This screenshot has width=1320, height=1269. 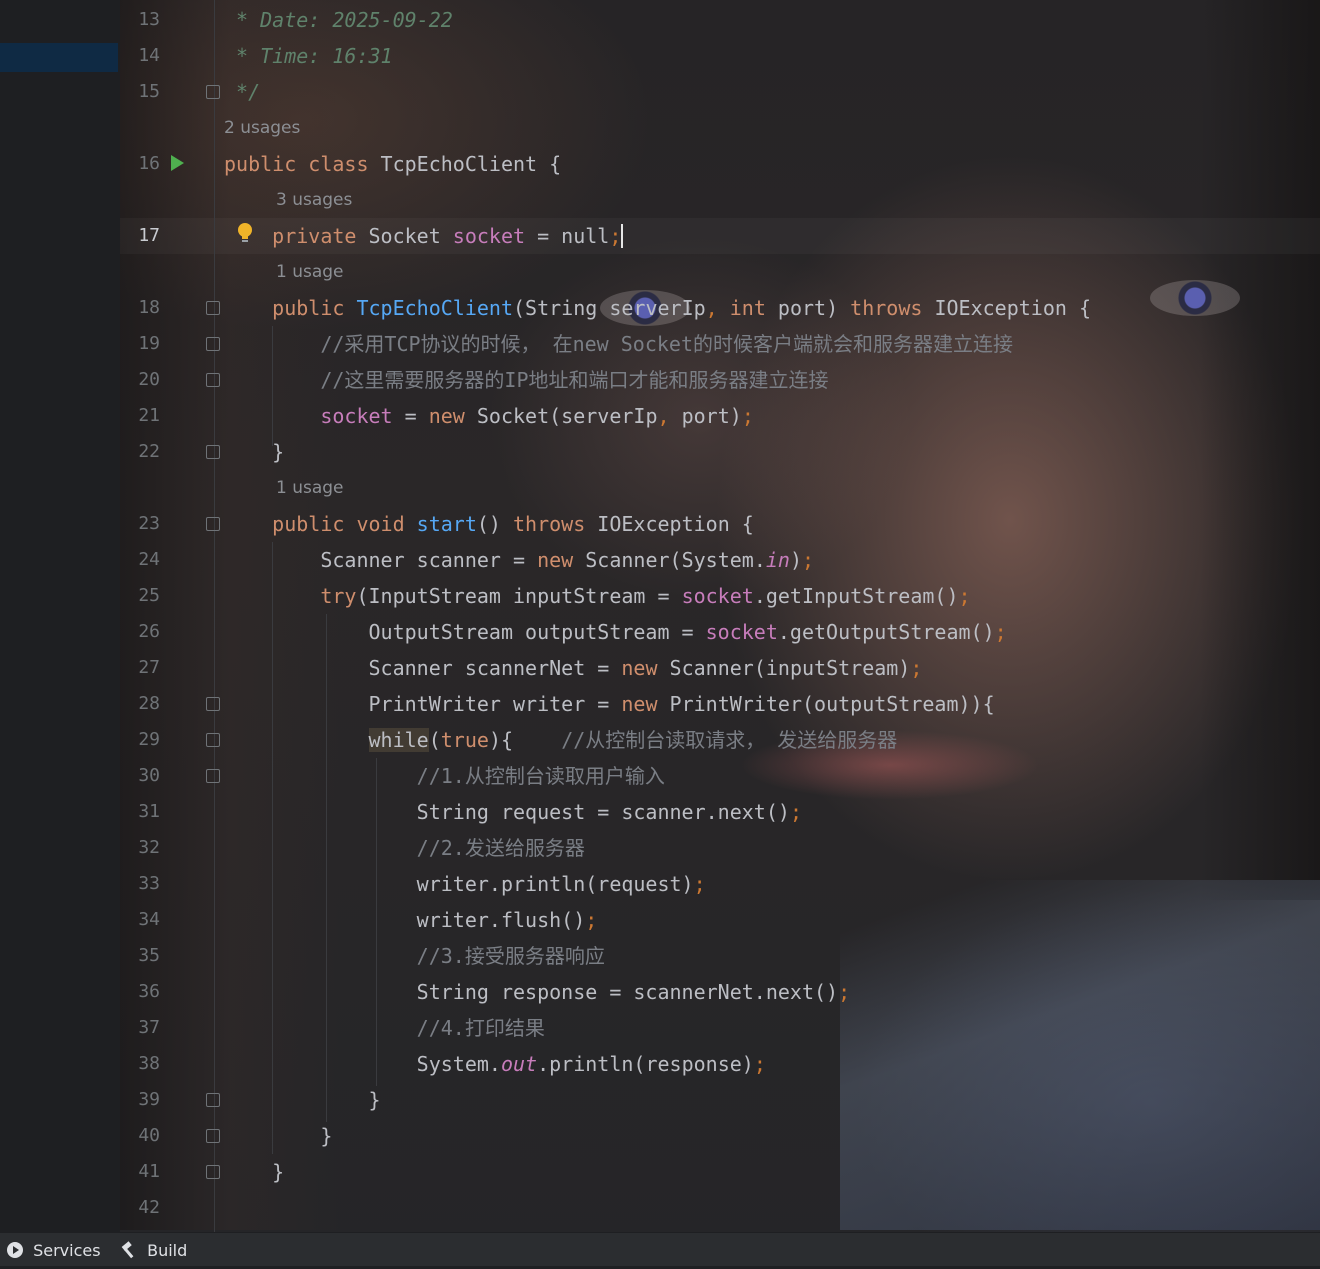 I want to click on line-number: 33, so click(x=140, y=884).